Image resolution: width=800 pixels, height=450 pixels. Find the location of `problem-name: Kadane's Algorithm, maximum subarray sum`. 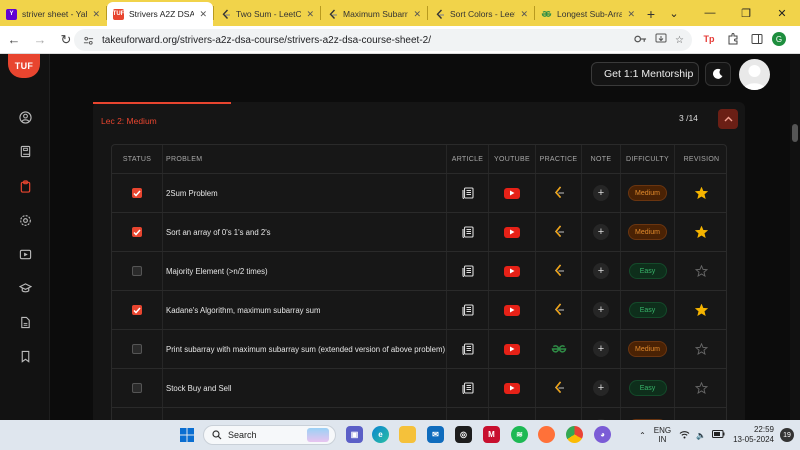

problem-name: Kadane's Algorithm, maximum subarray sum is located at coordinates (243, 310).